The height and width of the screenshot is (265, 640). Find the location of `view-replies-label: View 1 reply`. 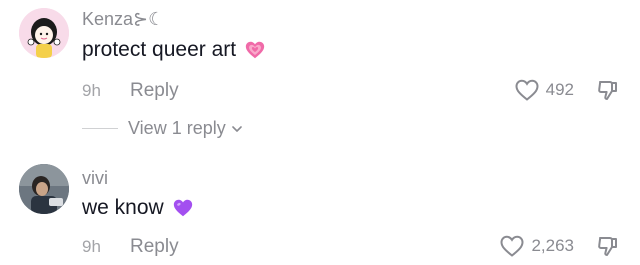

view-replies-label: View 1 reply is located at coordinates (177, 128).